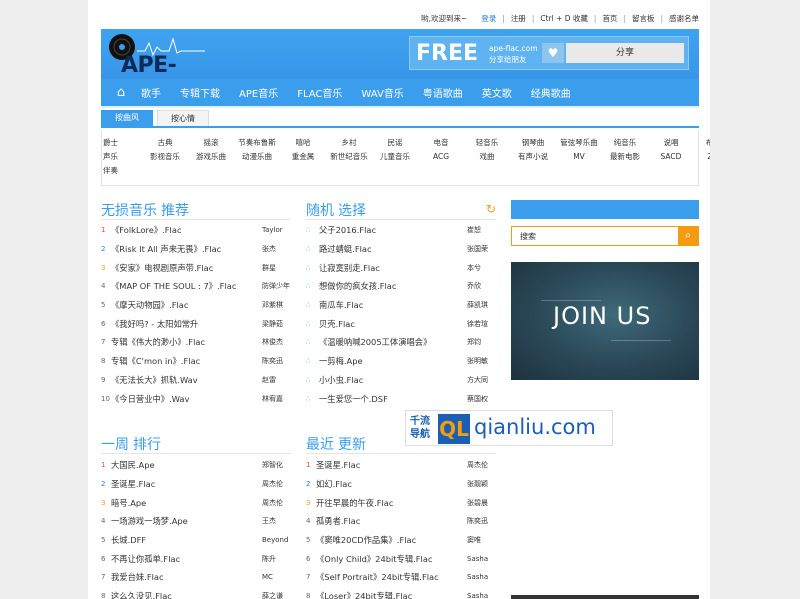  Describe the element at coordinates (579, 143) in the screenshot. I see `genre-link: 管弦琴乐曲` at that location.